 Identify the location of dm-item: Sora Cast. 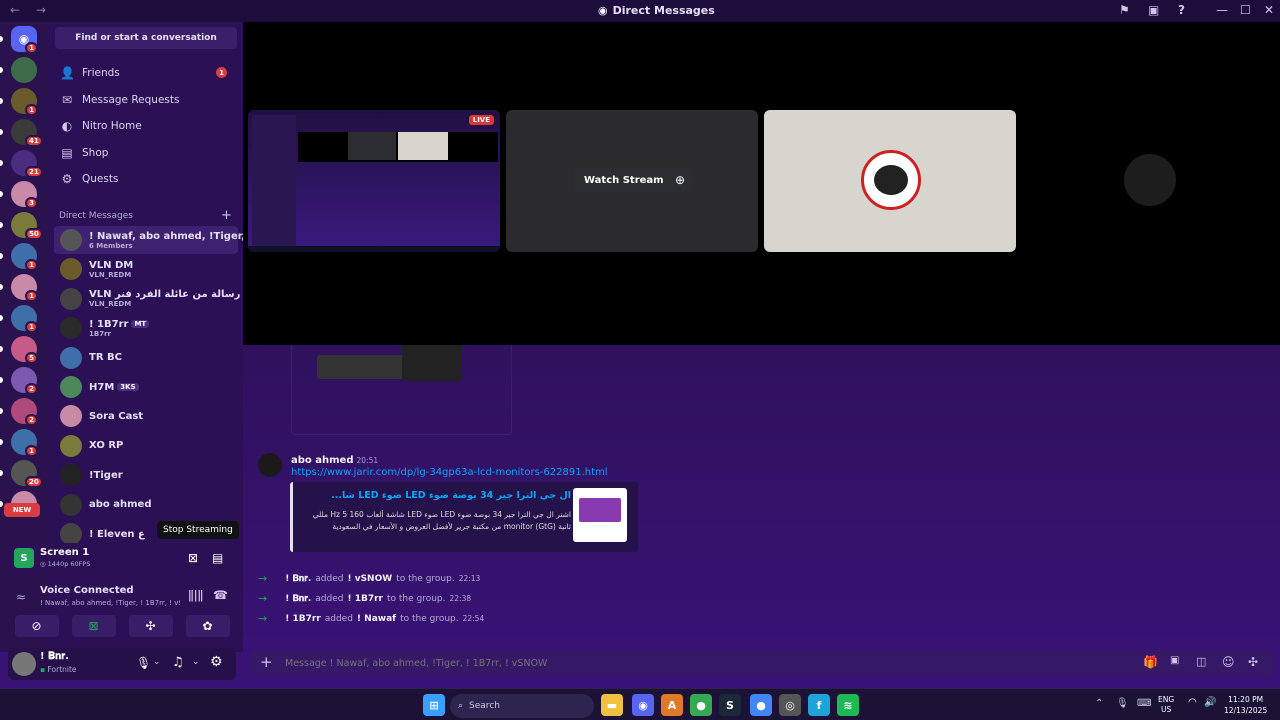
(146, 416).